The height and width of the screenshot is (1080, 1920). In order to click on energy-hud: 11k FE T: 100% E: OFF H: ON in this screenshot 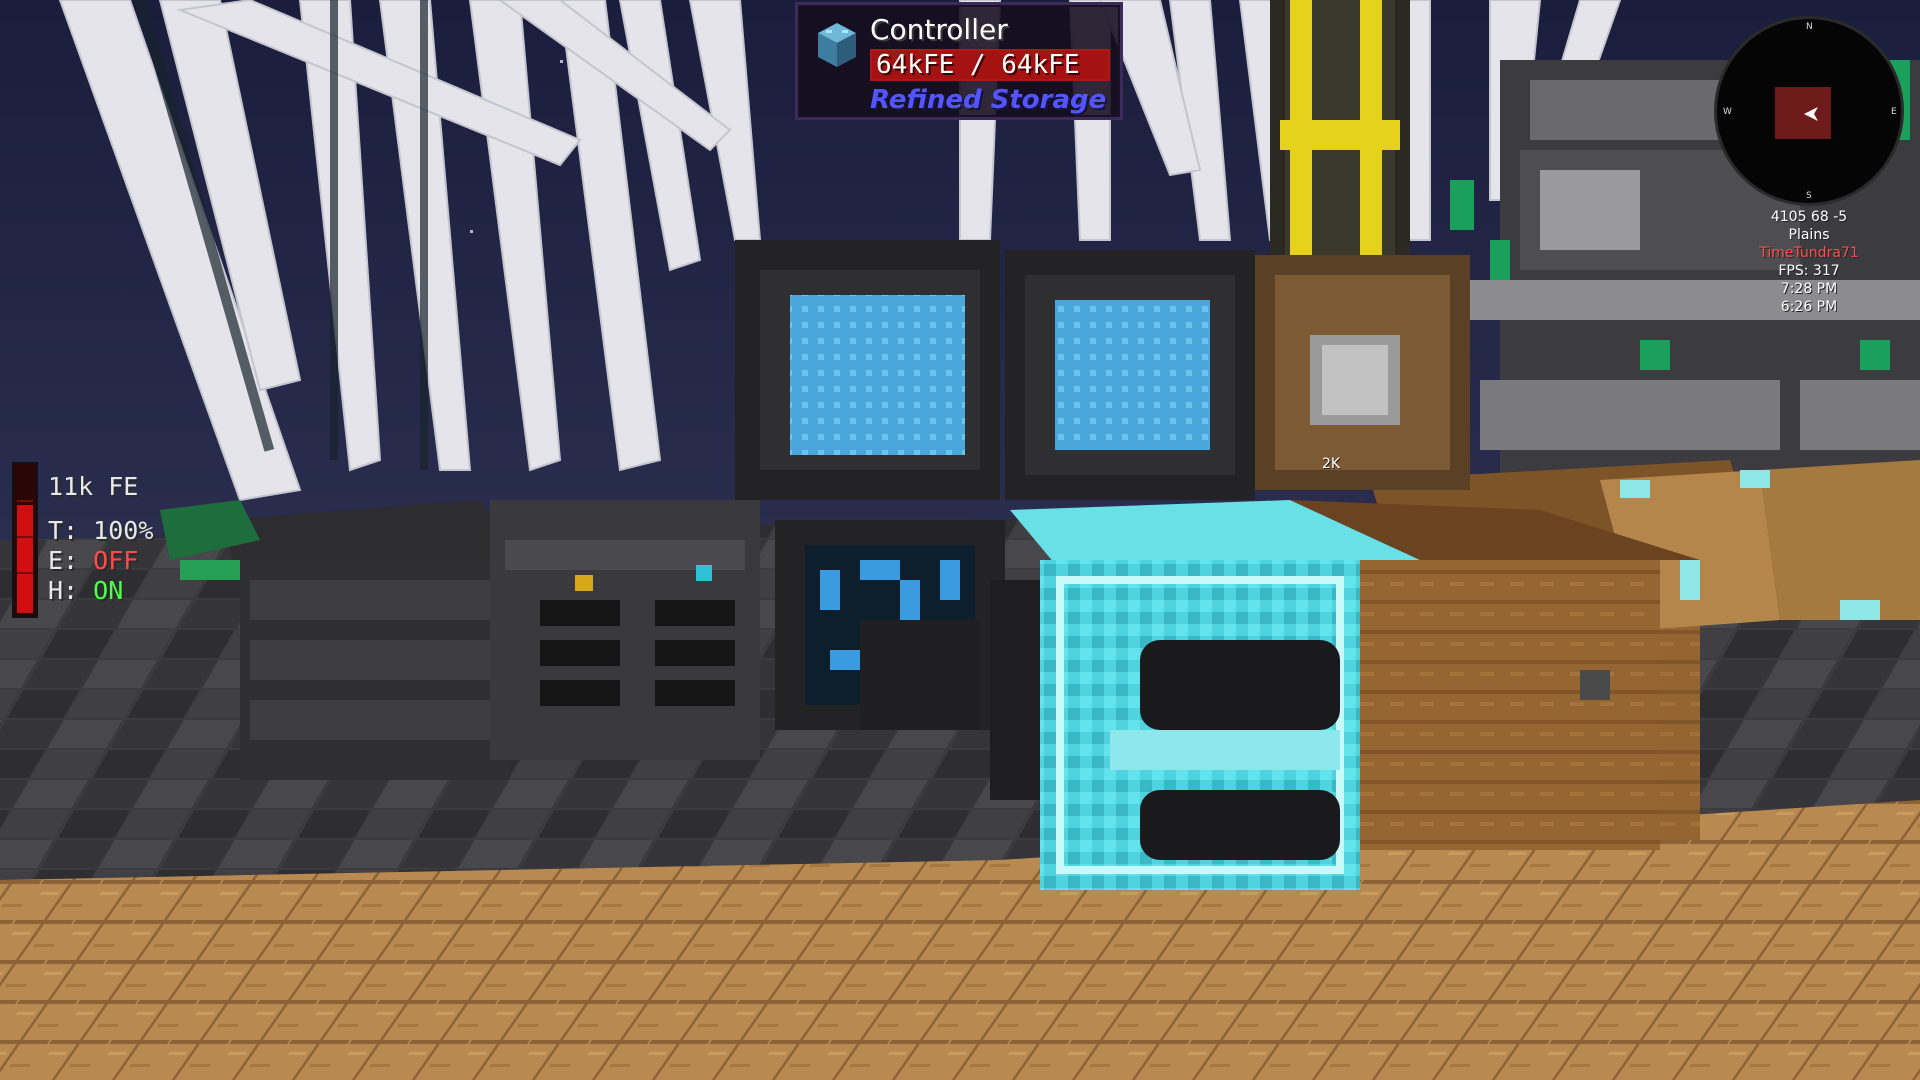, I will do `click(112, 542)`.